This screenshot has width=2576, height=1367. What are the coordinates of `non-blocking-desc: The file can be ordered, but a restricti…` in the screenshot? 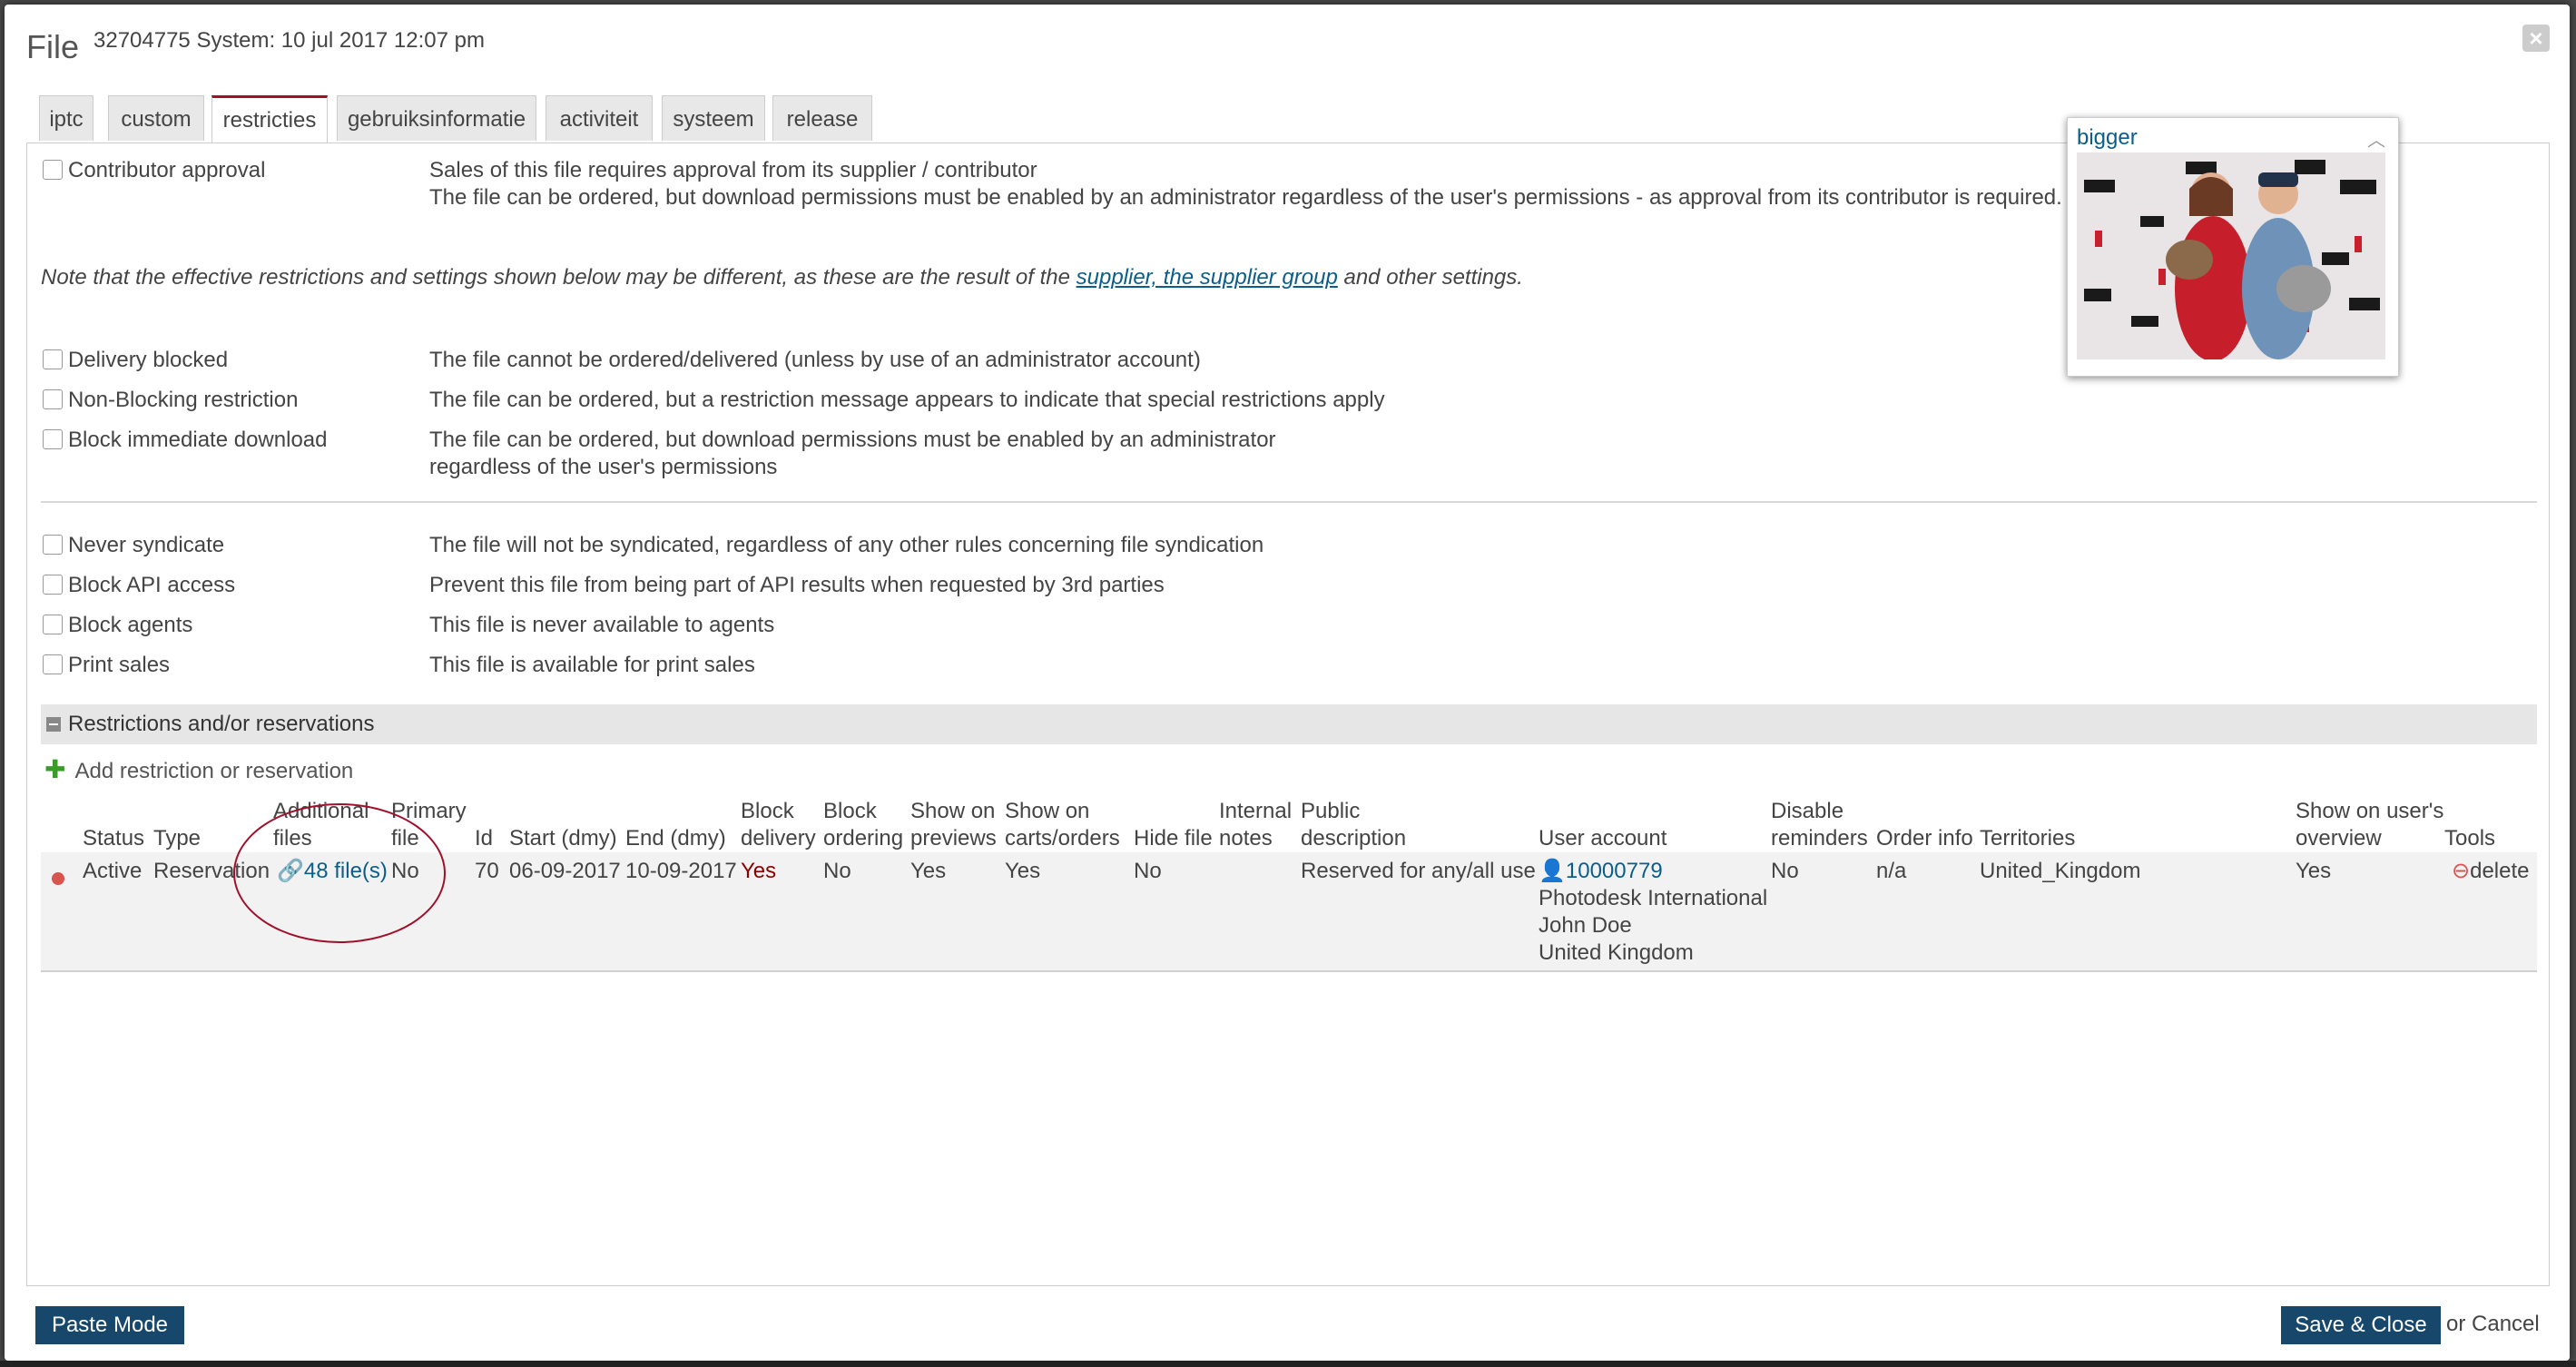 It's located at (907, 400).